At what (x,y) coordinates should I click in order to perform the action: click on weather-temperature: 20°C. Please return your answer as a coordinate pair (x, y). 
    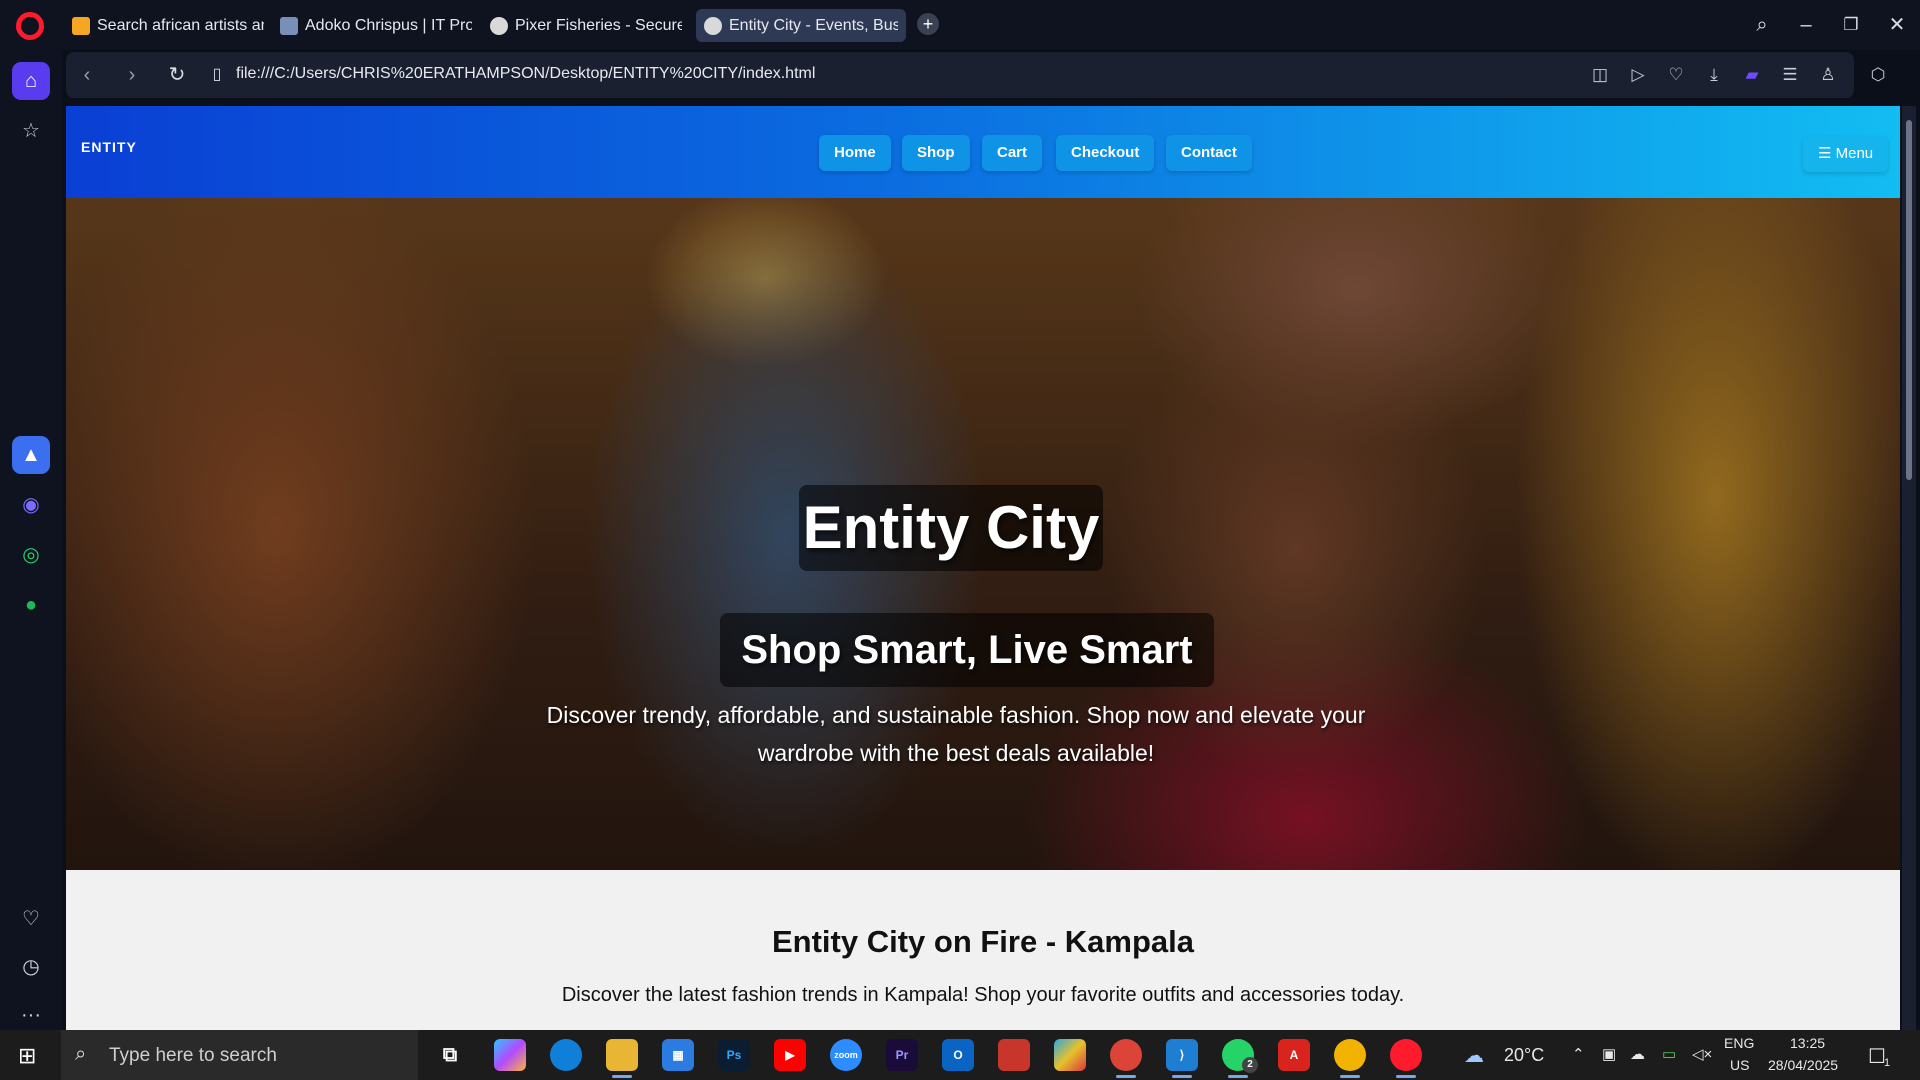
    Looking at the image, I should click on (1524, 1055).